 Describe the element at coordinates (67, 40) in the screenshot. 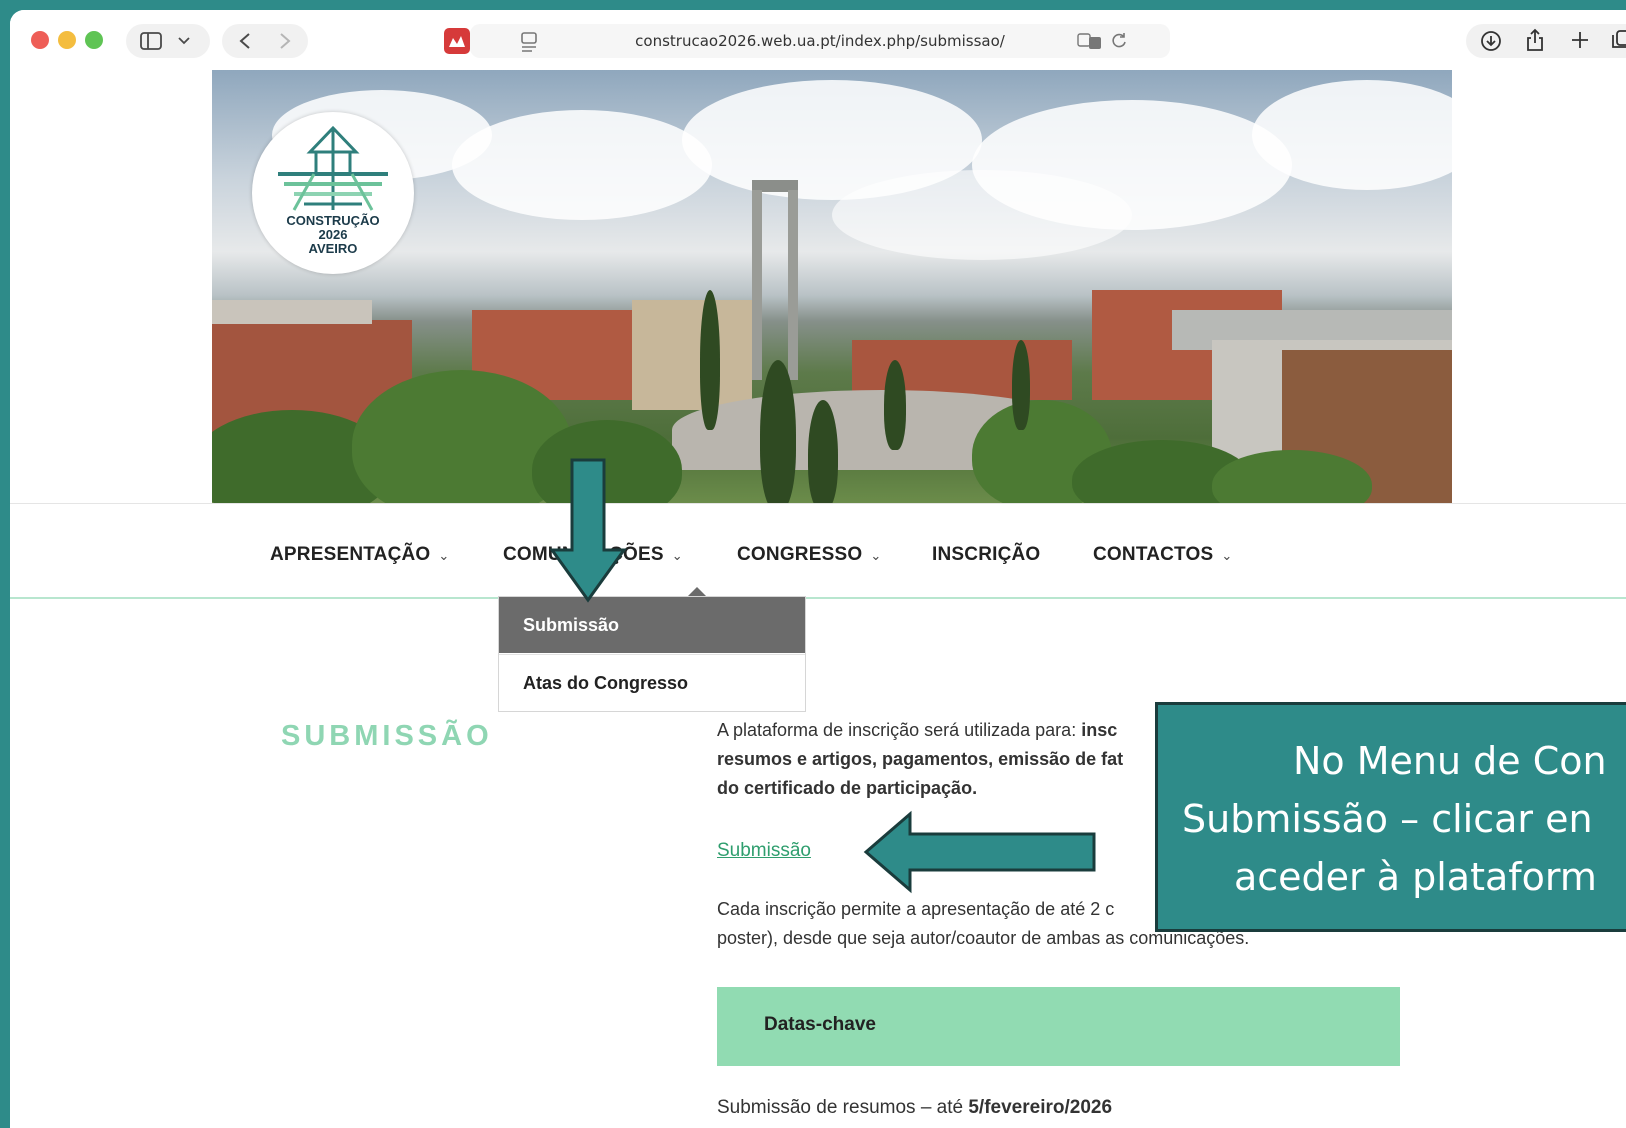

I see `minimize-window-button` at that location.